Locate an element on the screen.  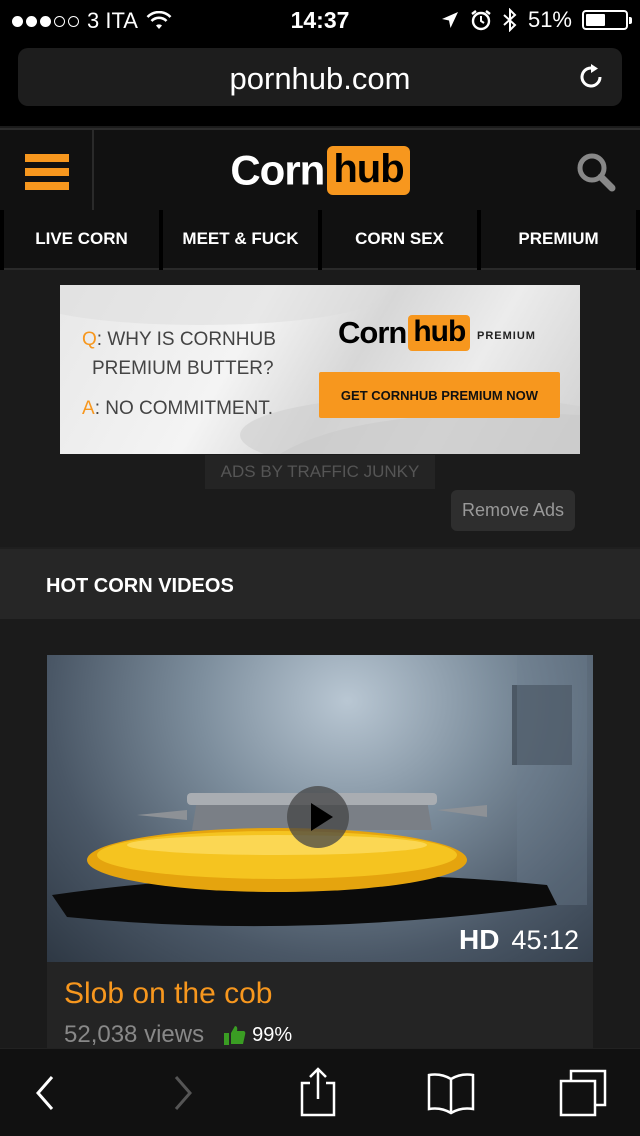
section-header: HOT CORN VIDEOS is located at coordinates (320, 583).